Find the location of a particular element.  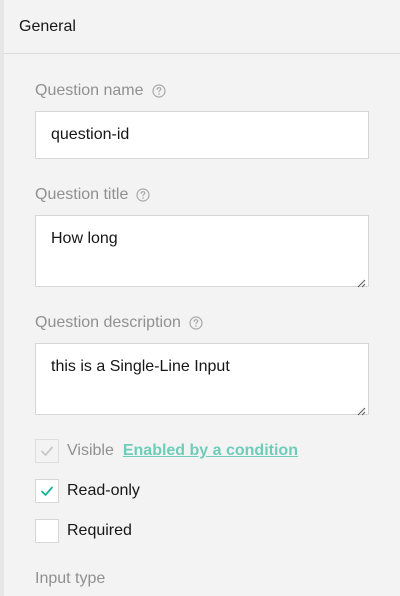

enabled-by-condition-link: Enabled by a condition is located at coordinates (210, 451).